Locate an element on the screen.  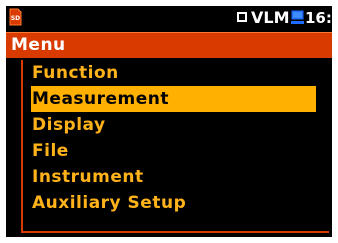
monitor-icon is located at coordinates (297, 17).